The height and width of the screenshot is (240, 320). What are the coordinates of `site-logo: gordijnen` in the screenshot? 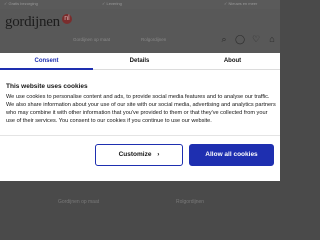 It's located at (32, 22).